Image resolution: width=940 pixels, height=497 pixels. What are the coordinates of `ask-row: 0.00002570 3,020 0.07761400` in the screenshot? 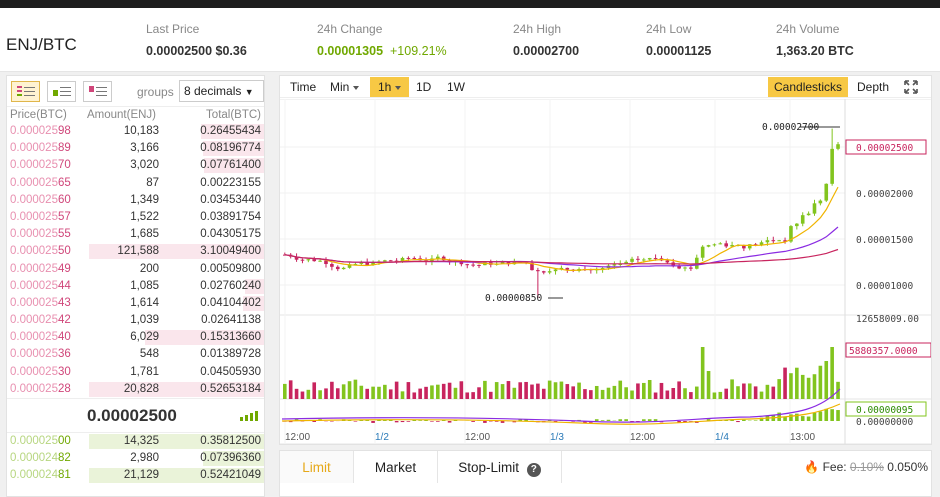 It's located at (135, 165).